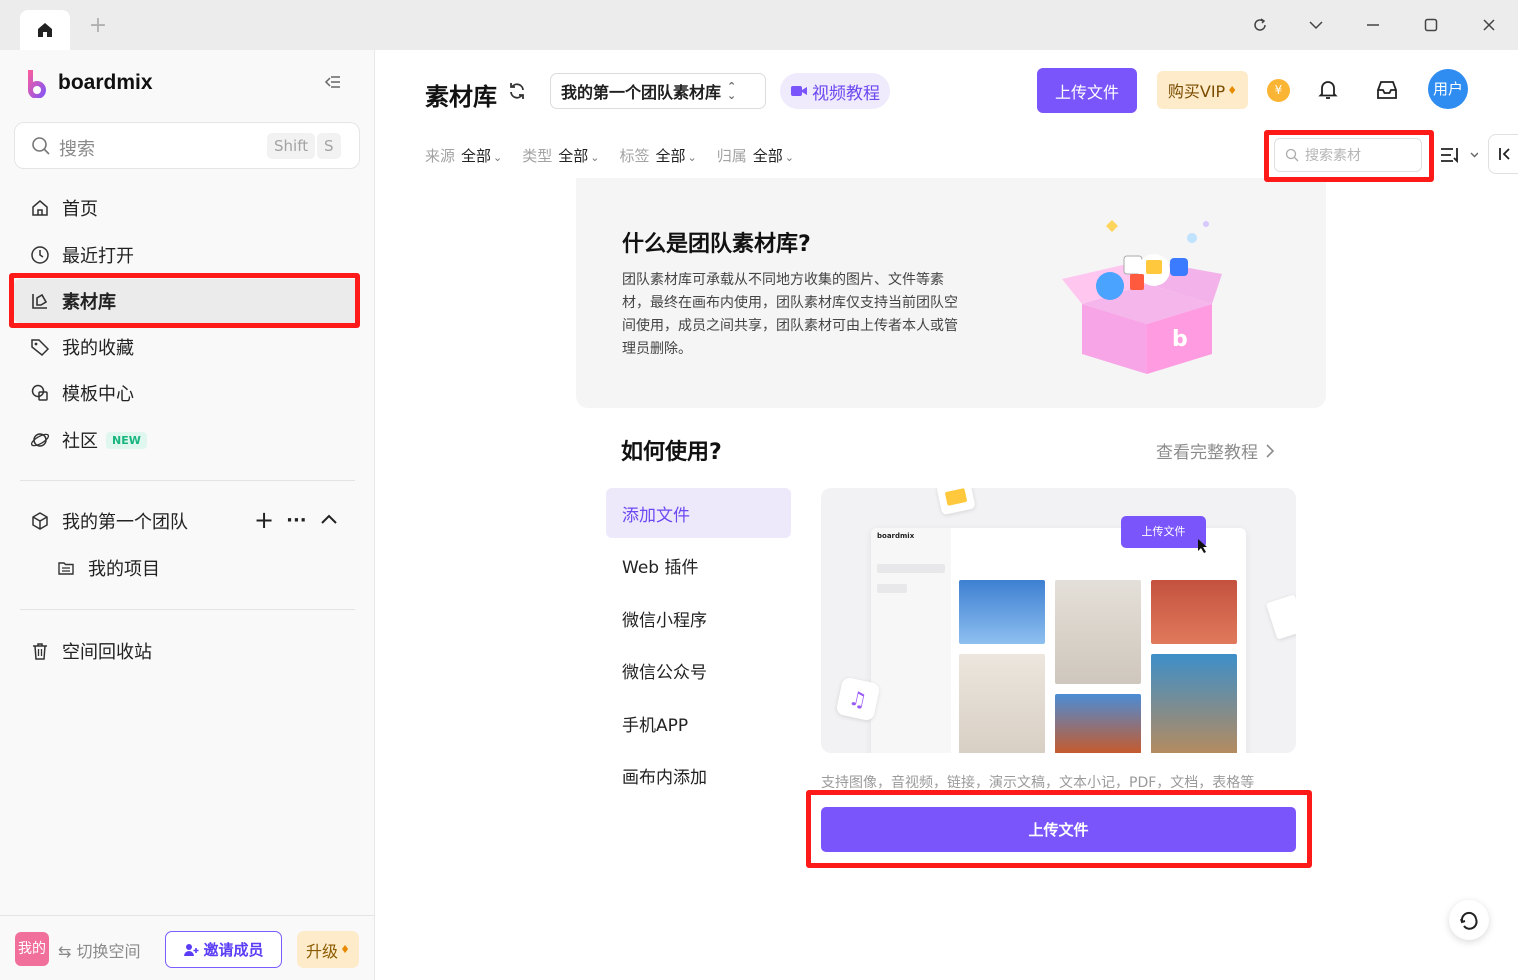 The width and height of the screenshot is (1518, 980). Describe the element at coordinates (1202, 546) in the screenshot. I see `cursor-icon` at that location.